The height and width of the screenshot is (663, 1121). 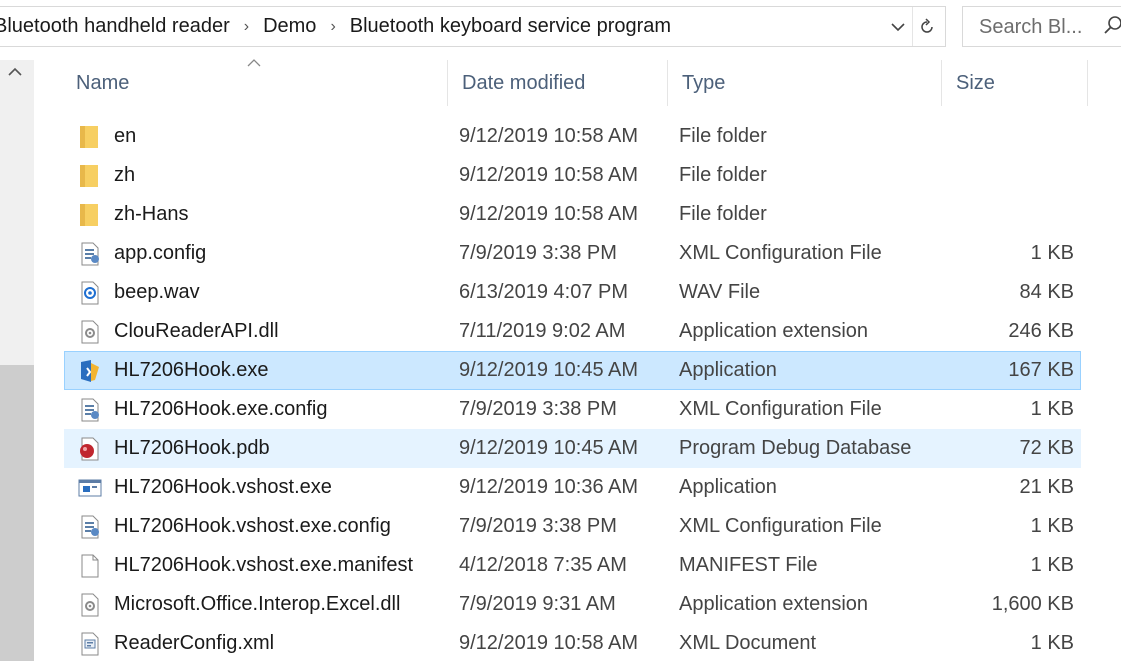 I want to click on chevron-down-icon, so click(x=898, y=26).